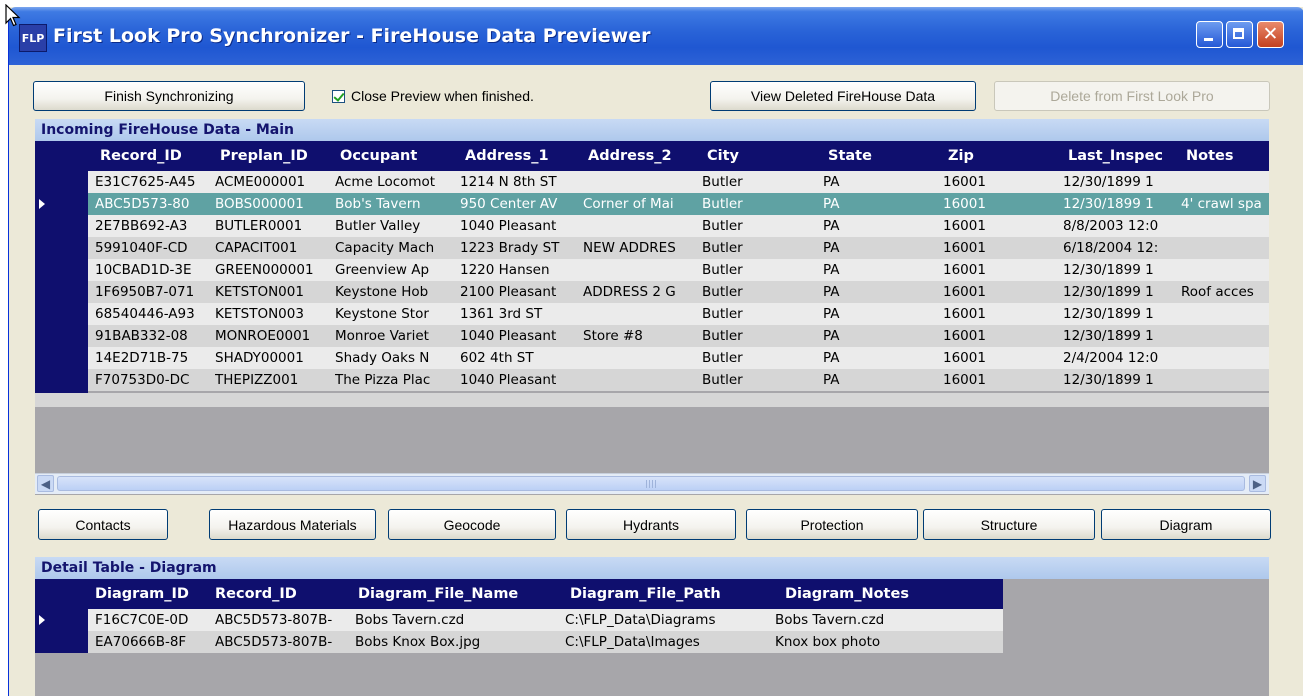 Image resolution: width=1303 pixels, height=696 pixels. I want to click on main-column-header: Notes, so click(1230, 156).